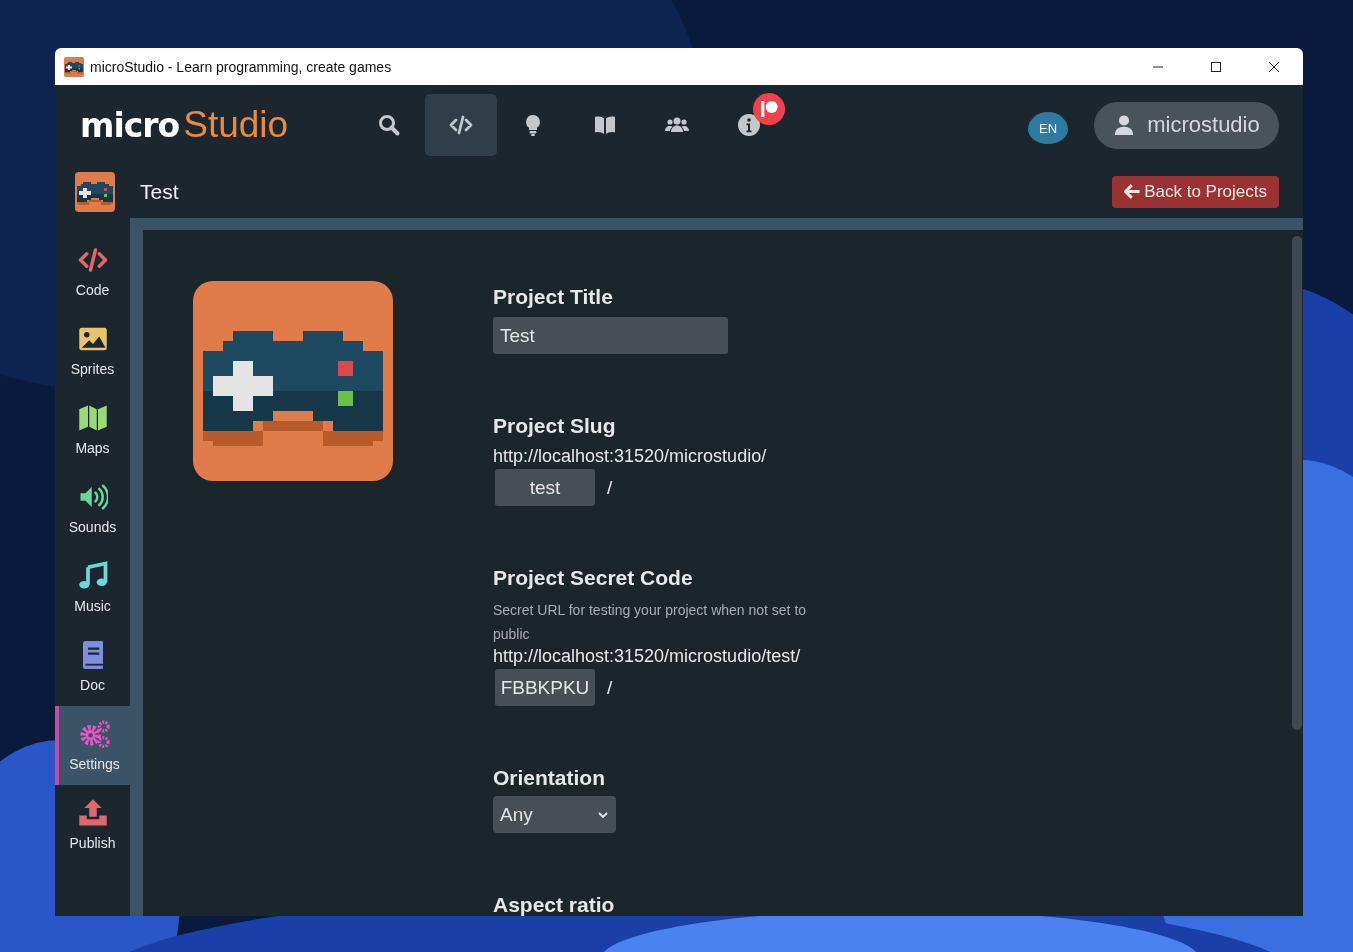  Describe the element at coordinates (647, 656) in the screenshot. I see `url-text: http://localhost:31520/microstudio/test/` at that location.